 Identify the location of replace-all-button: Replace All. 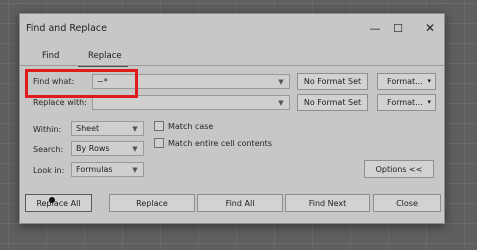
(58, 203).